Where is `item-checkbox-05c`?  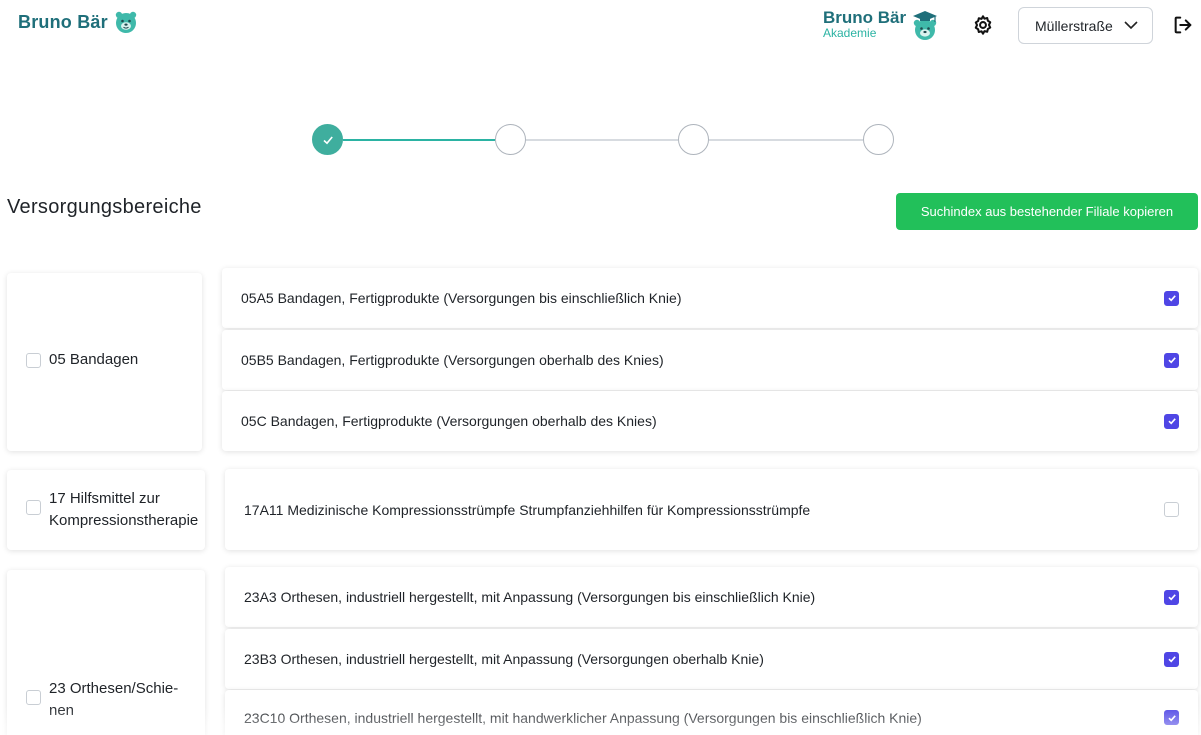 item-checkbox-05c is located at coordinates (1171, 421).